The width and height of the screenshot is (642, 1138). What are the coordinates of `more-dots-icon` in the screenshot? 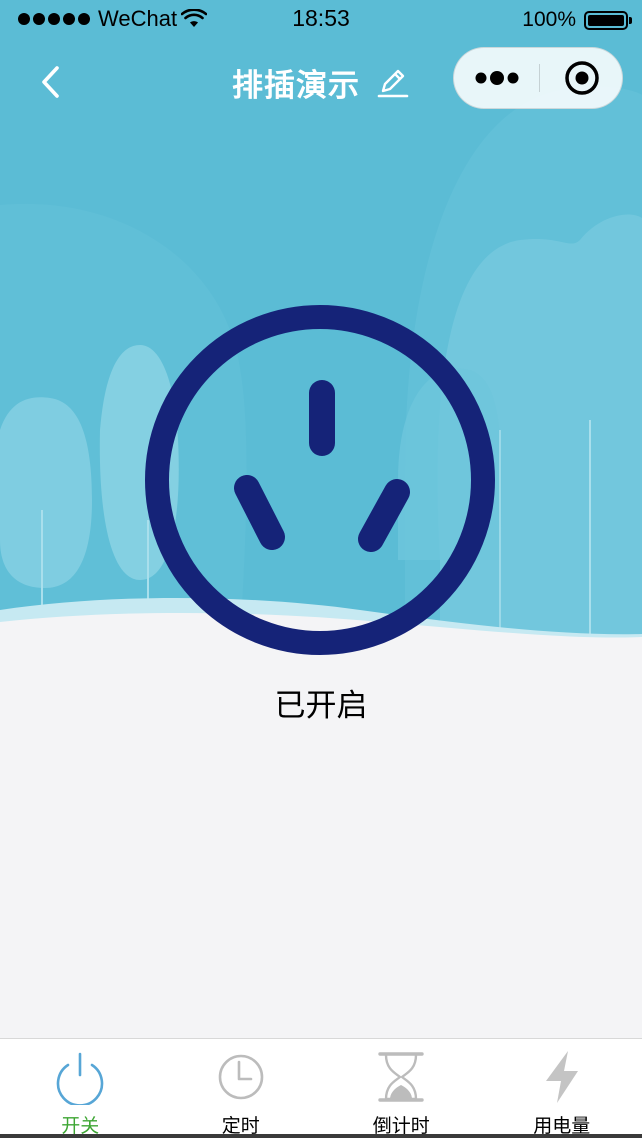 It's located at (496, 78).